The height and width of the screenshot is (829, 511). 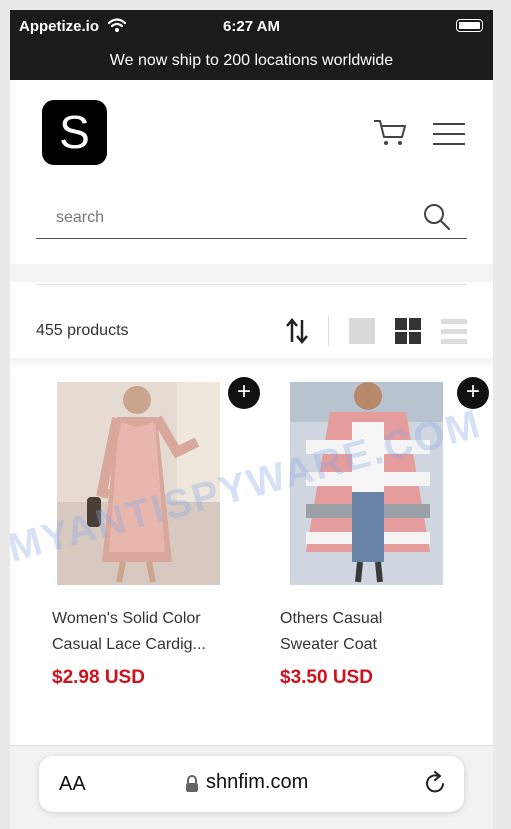 What do you see at coordinates (251, 61) in the screenshot?
I see `announcement-banner: We now ship to 200 locations worldwide` at bounding box center [251, 61].